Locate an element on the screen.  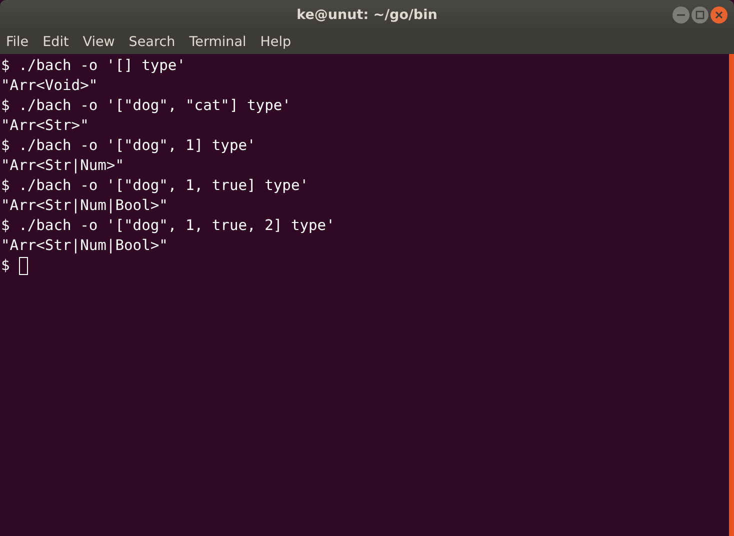
close-button is located at coordinates (719, 15).